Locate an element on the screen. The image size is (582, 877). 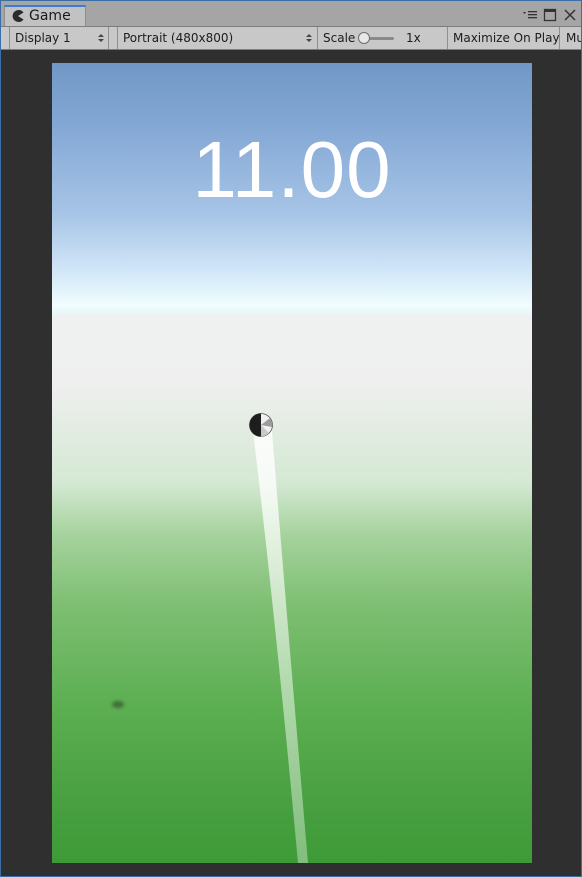
tab-game: Game is located at coordinates (45, 15).